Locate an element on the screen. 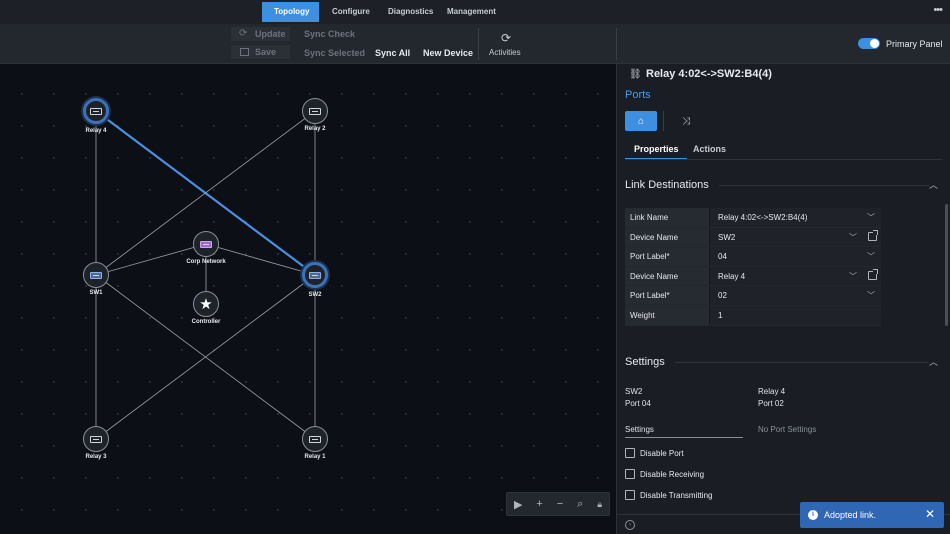 This screenshot has width=950, height=534. table-row: Port Label* 04 ﹀ is located at coordinates (753, 257).